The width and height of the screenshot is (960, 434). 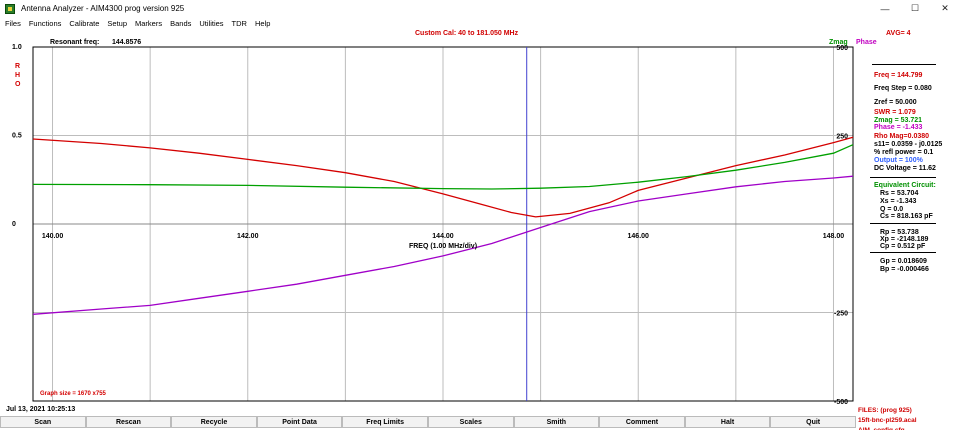 What do you see at coordinates (443, 236) in the screenshot?
I see `x-tick-label: 144.00` at bounding box center [443, 236].